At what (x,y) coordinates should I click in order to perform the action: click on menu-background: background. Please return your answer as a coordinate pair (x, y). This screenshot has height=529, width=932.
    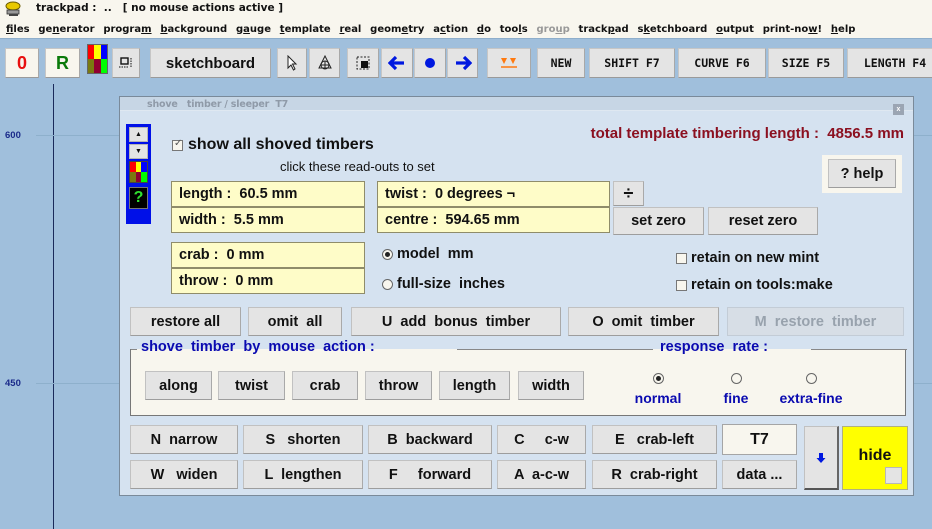
    Looking at the image, I should click on (193, 29).